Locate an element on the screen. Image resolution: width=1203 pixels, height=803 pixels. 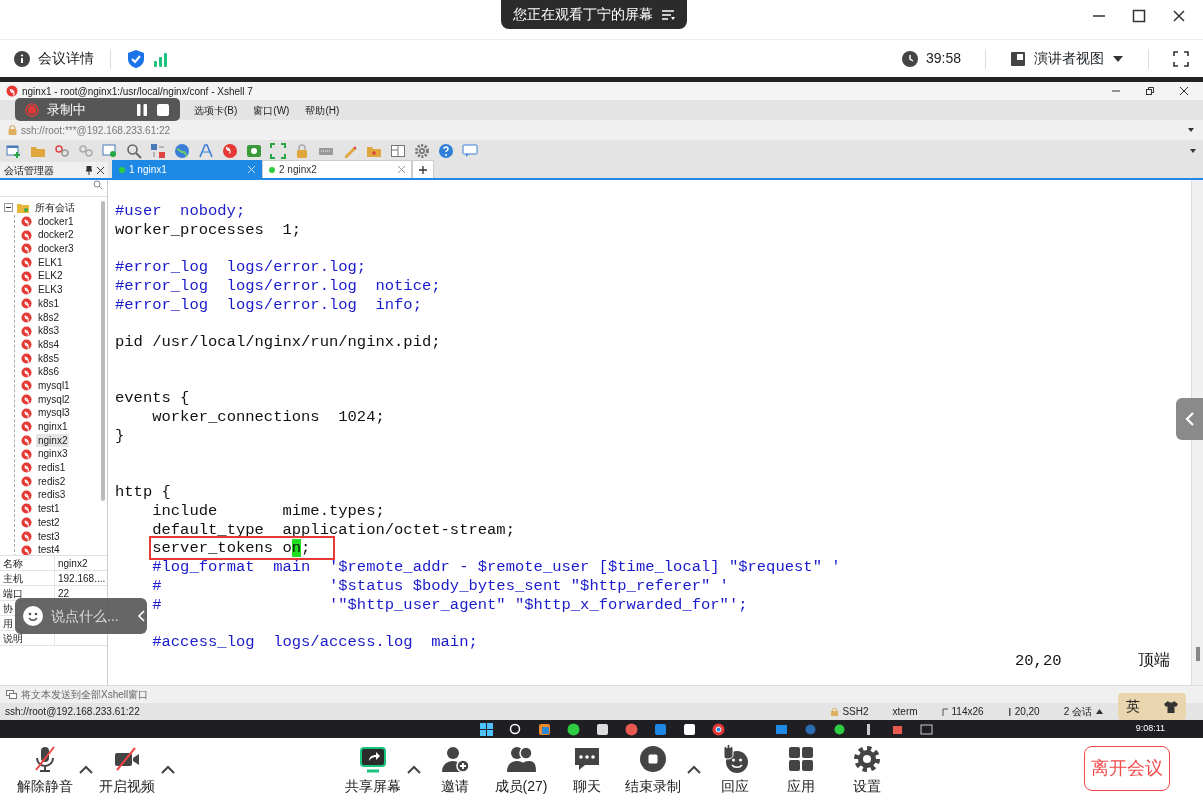
meeting-details-link: 会议详情 is located at coordinates (66, 58).